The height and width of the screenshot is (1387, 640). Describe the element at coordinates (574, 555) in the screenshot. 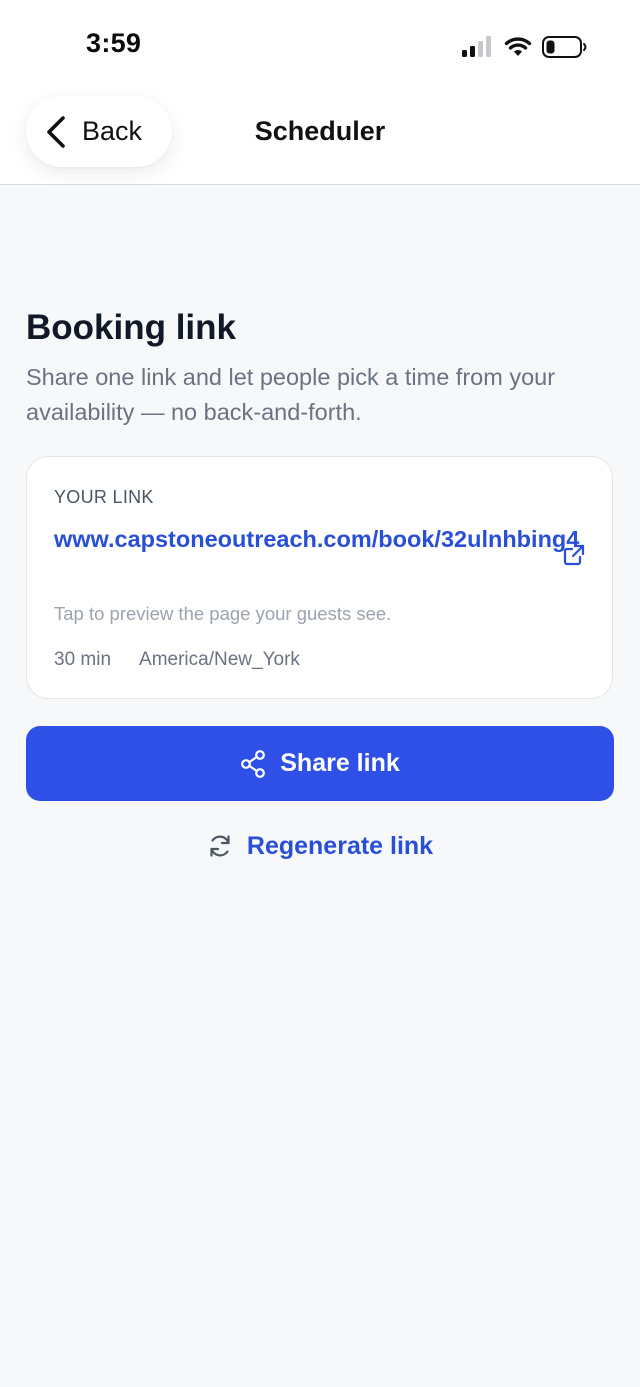

I see `external-link-icon` at that location.